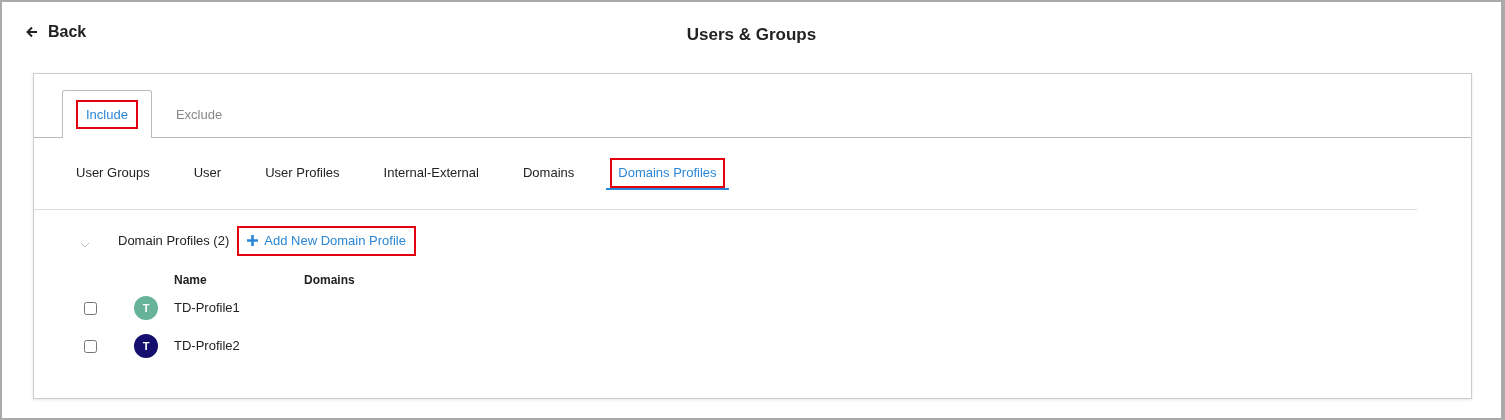 The width and height of the screenshot is (1505, 420). What do you see at coordinates (32, 32) in the screenshot?
I see `back-arrow-icon` at bounding box center [32, 32].